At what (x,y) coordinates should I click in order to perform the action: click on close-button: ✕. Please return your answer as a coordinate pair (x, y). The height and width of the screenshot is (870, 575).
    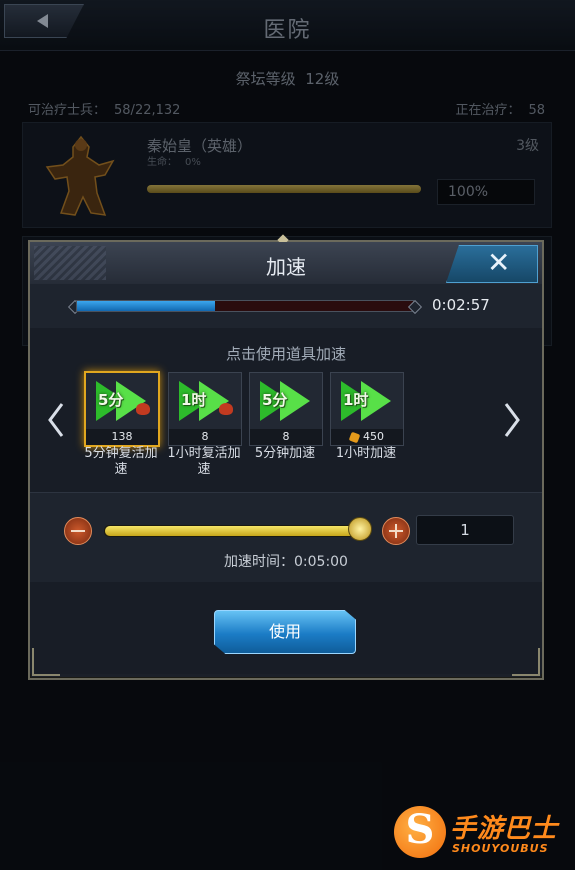
    Looking at the image, I should click on (492, 264).